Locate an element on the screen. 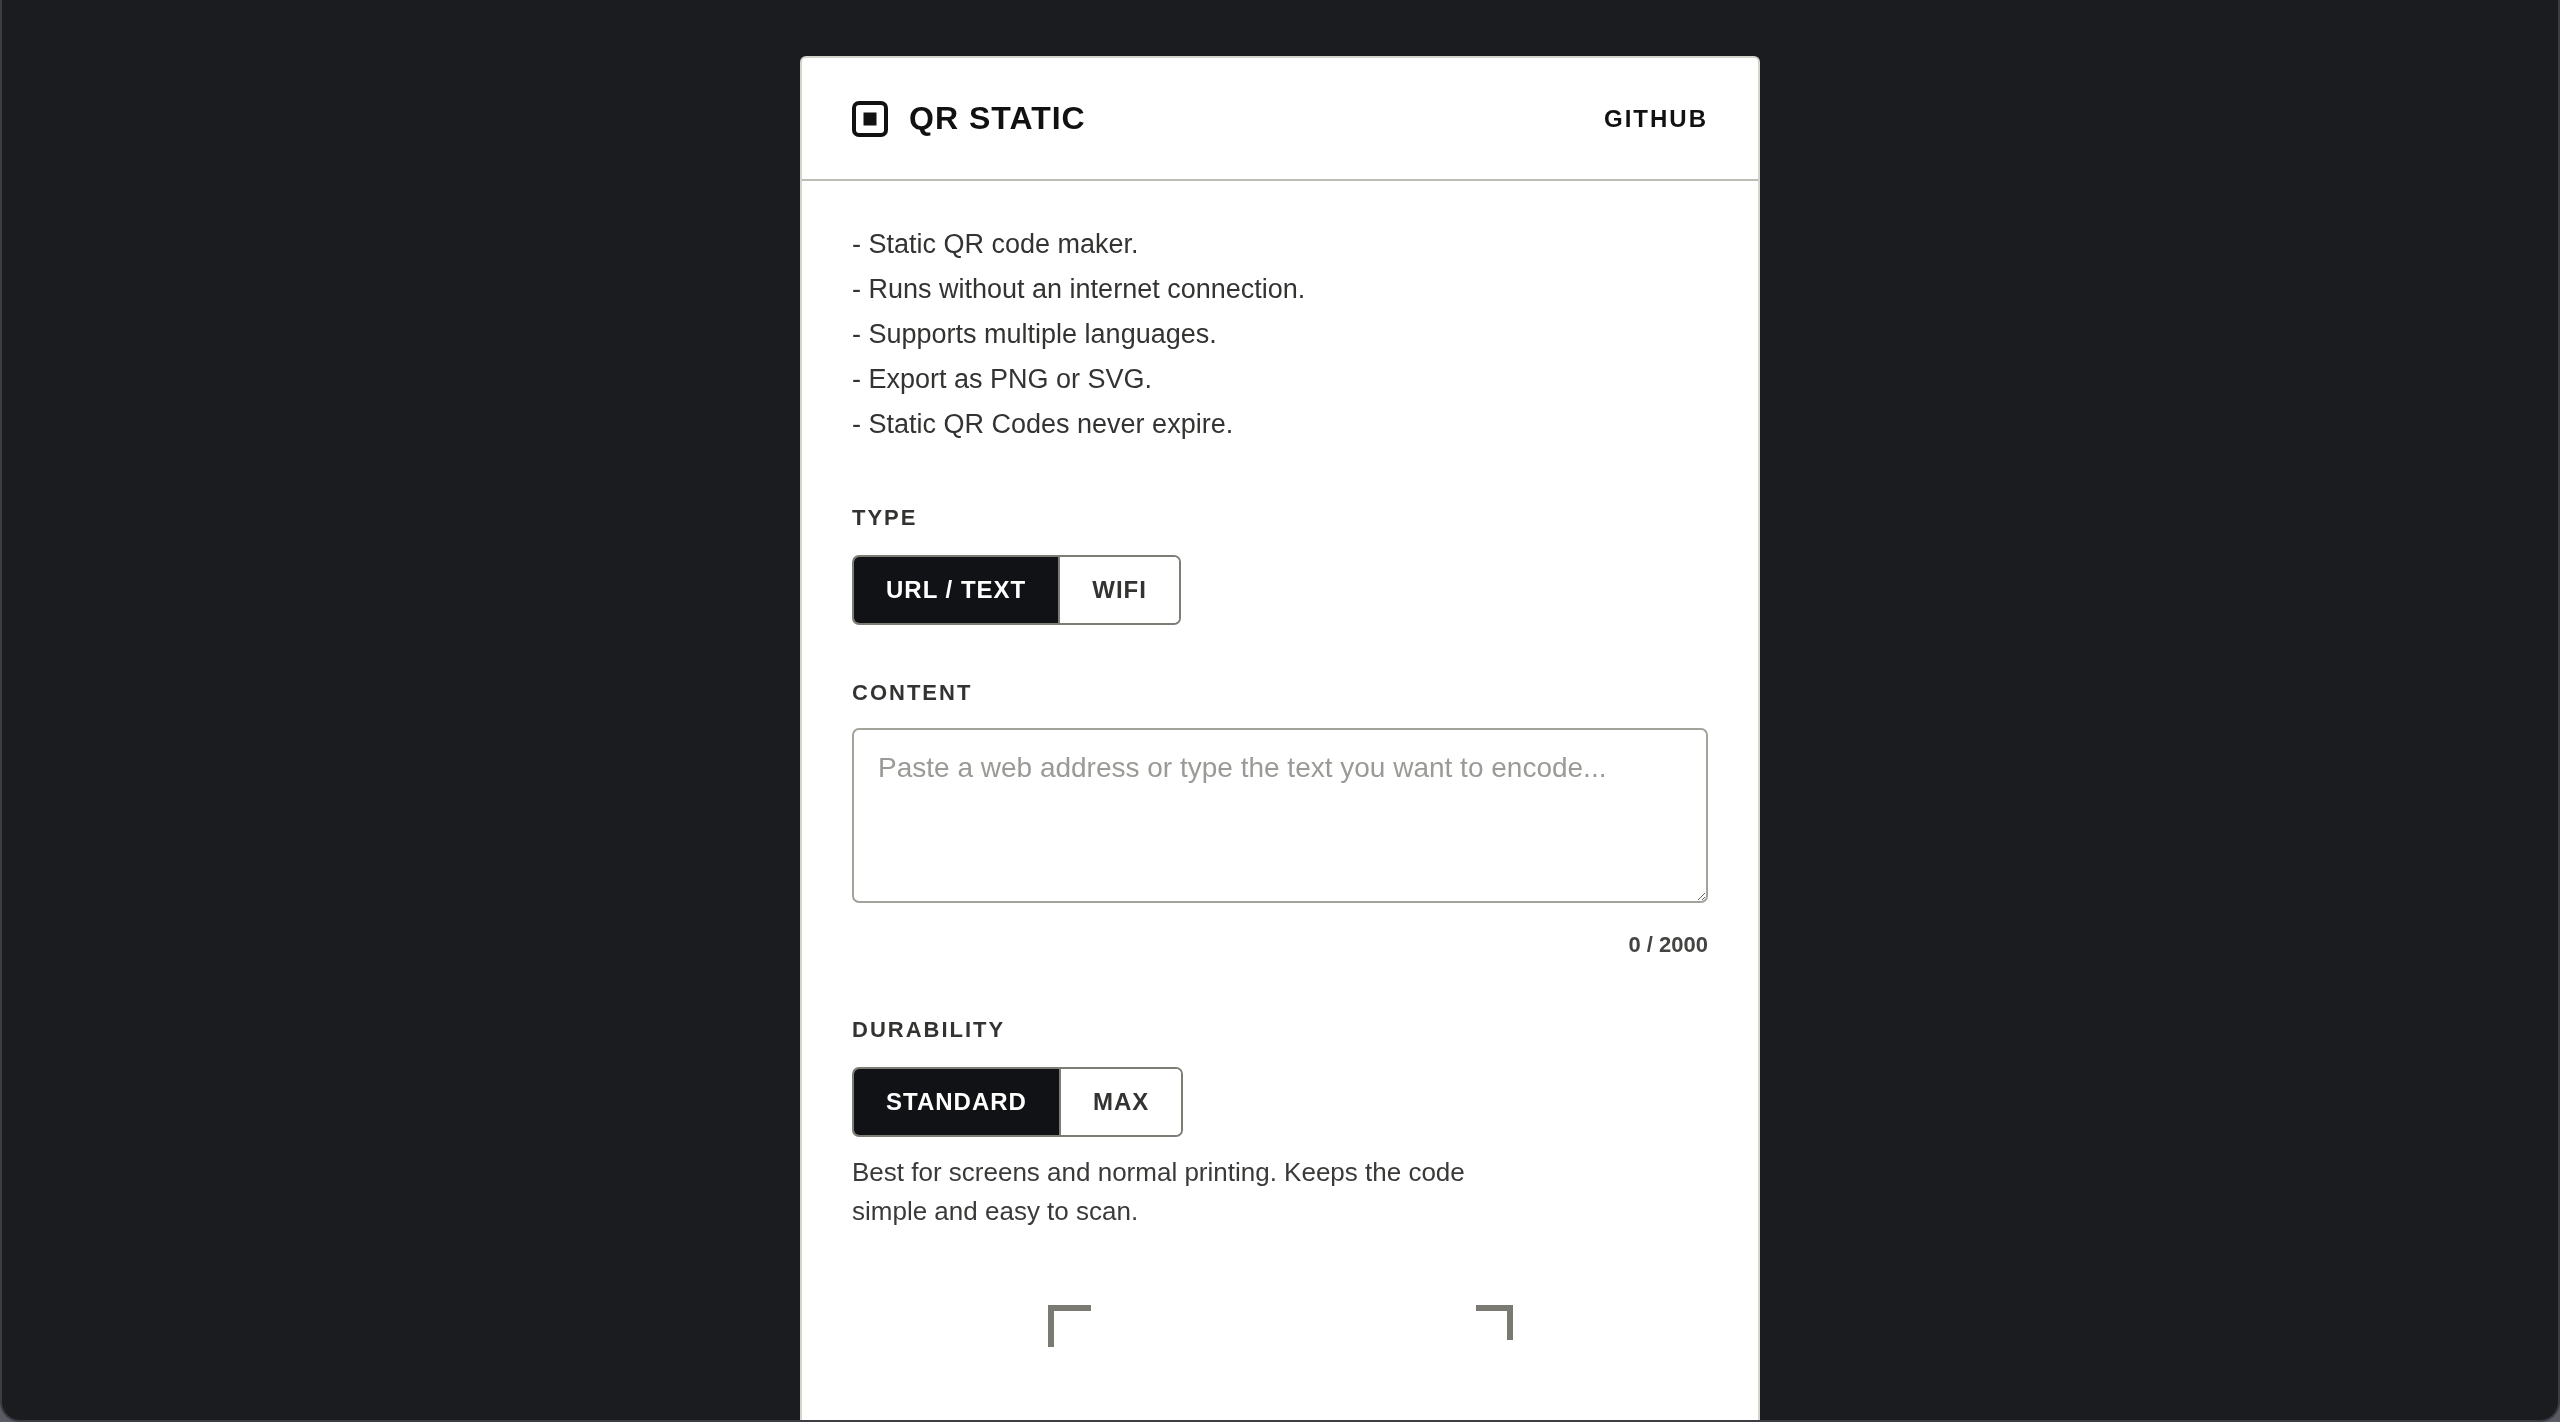 This screenshot has width=2560, height=1422. github-link: GITHUB is located at coordinates (1656, 118).